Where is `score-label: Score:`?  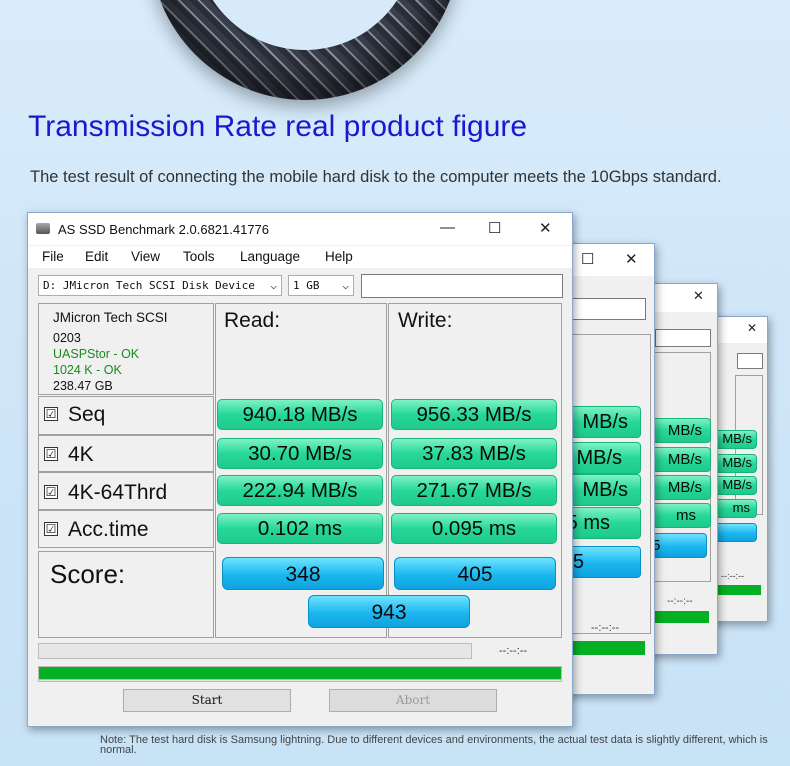
score-label: Score: is located at coordinates (88, 574).